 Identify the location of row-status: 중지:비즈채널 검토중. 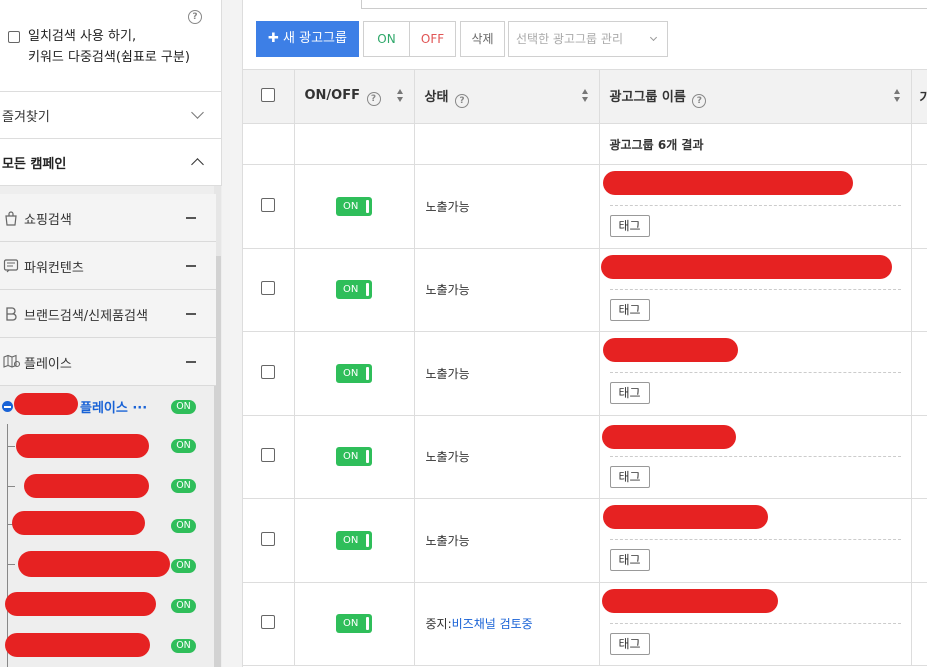
(507, 624).